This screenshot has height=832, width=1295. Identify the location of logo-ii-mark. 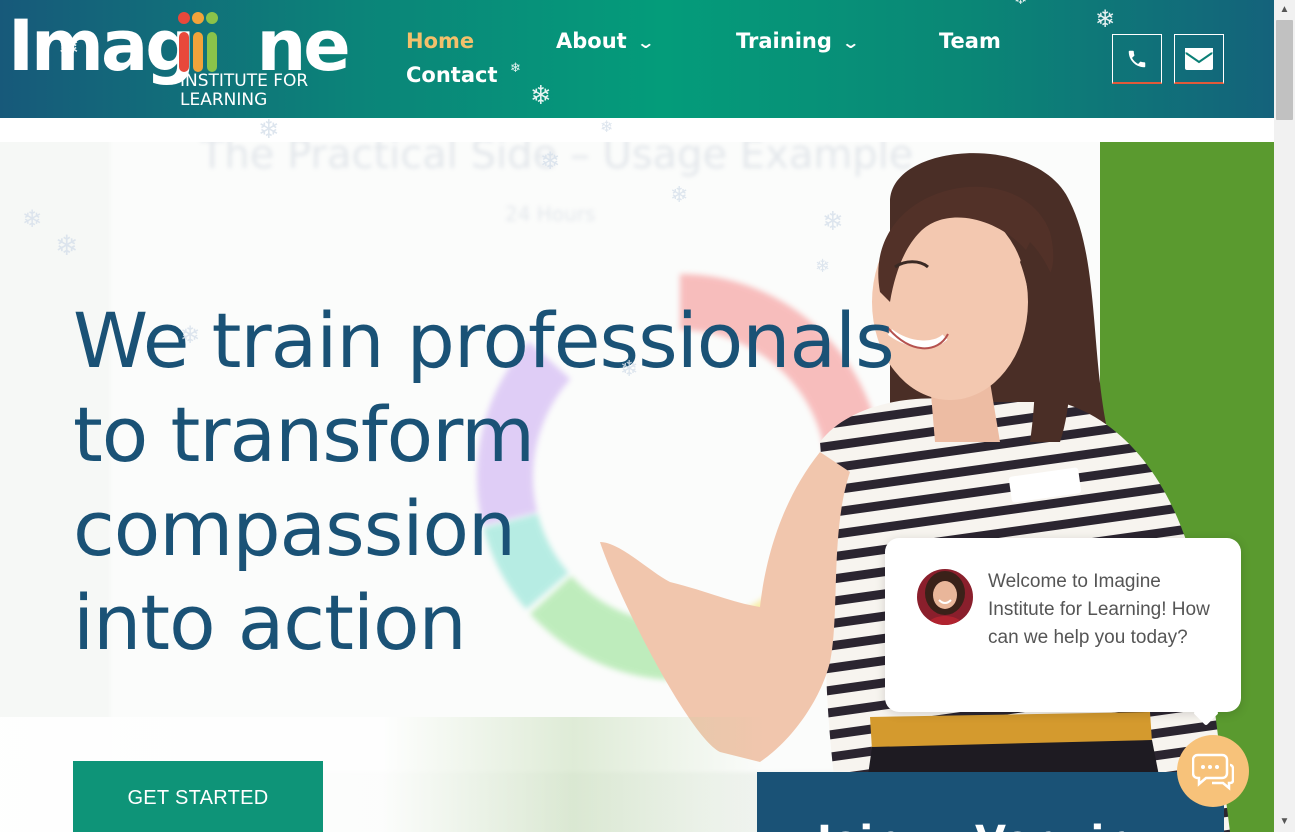
(198, 45).